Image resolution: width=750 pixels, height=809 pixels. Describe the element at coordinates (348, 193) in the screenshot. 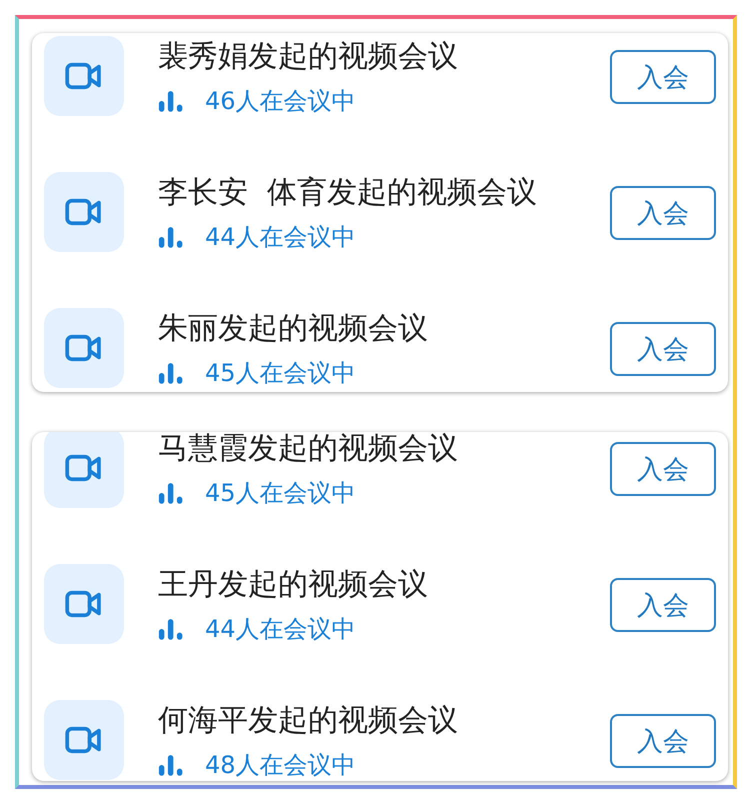

I see `meeting-title: 李长安 体育发起的视频会议` at that location.